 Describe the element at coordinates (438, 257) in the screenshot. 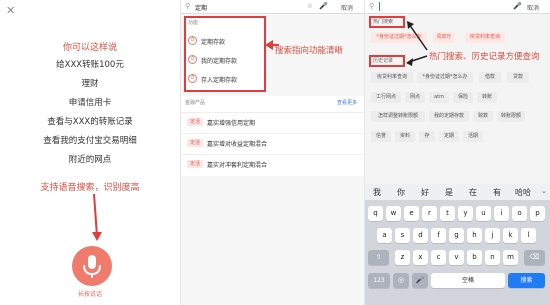

I see `key: c` at that location.